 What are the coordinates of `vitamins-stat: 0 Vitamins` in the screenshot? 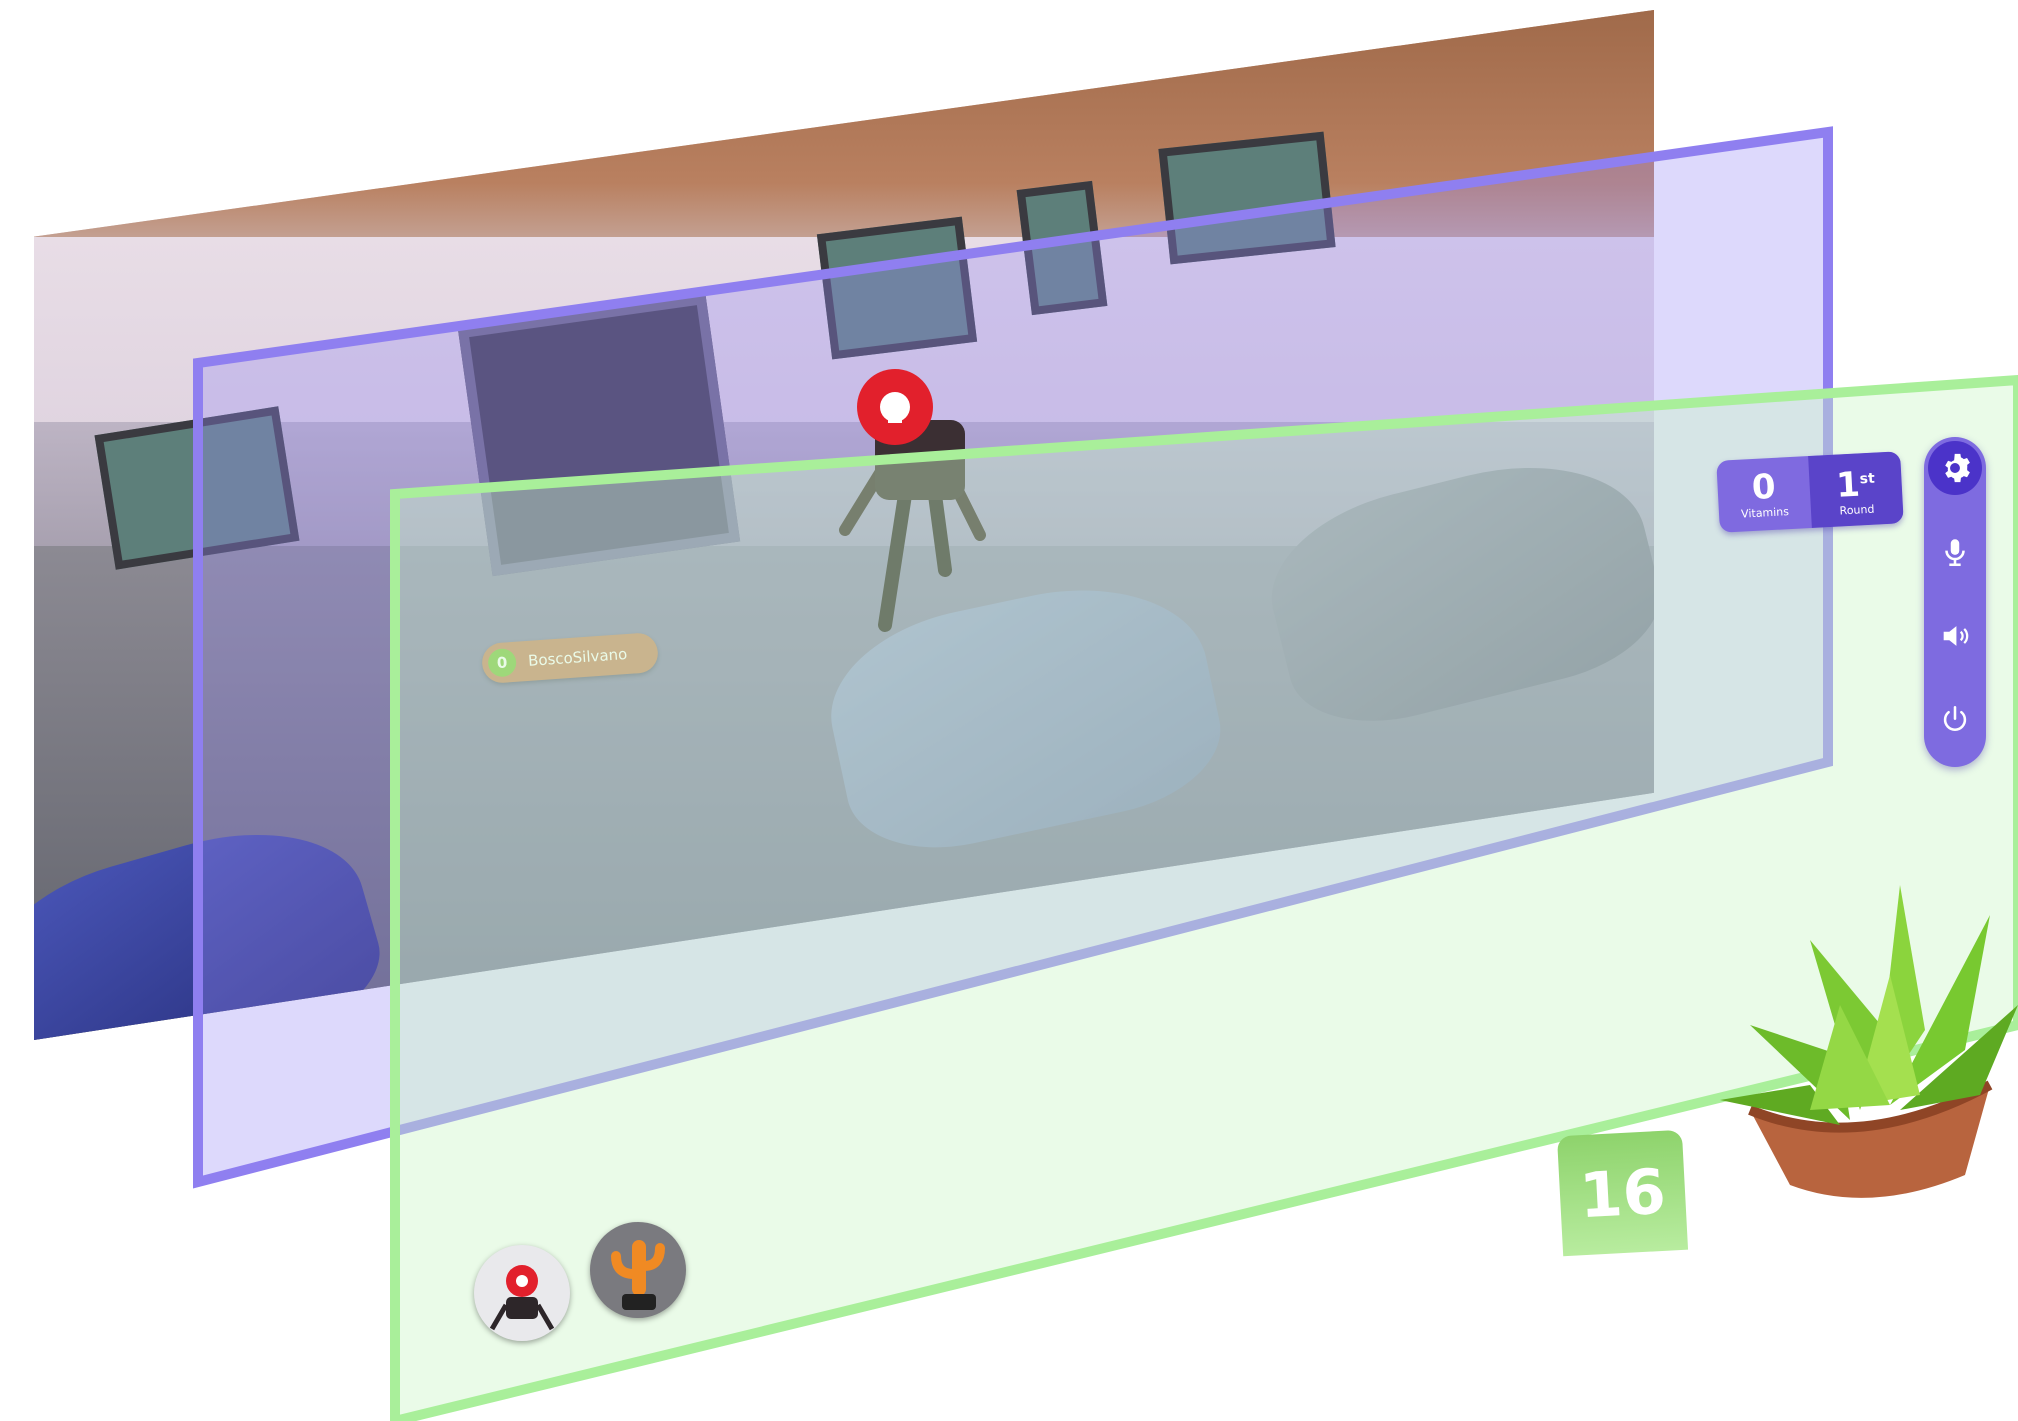 It's located at (1764, 494).